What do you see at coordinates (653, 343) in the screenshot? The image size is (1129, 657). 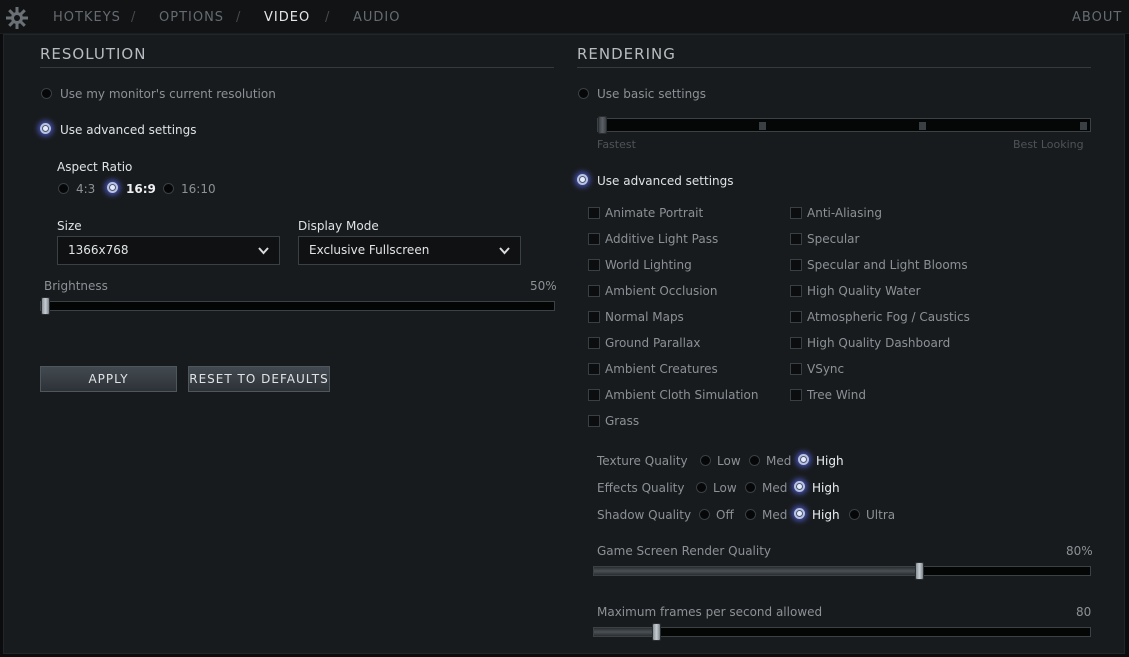 I see `checkbox-label: Ground Parallax` at bounding box center [653, 343].